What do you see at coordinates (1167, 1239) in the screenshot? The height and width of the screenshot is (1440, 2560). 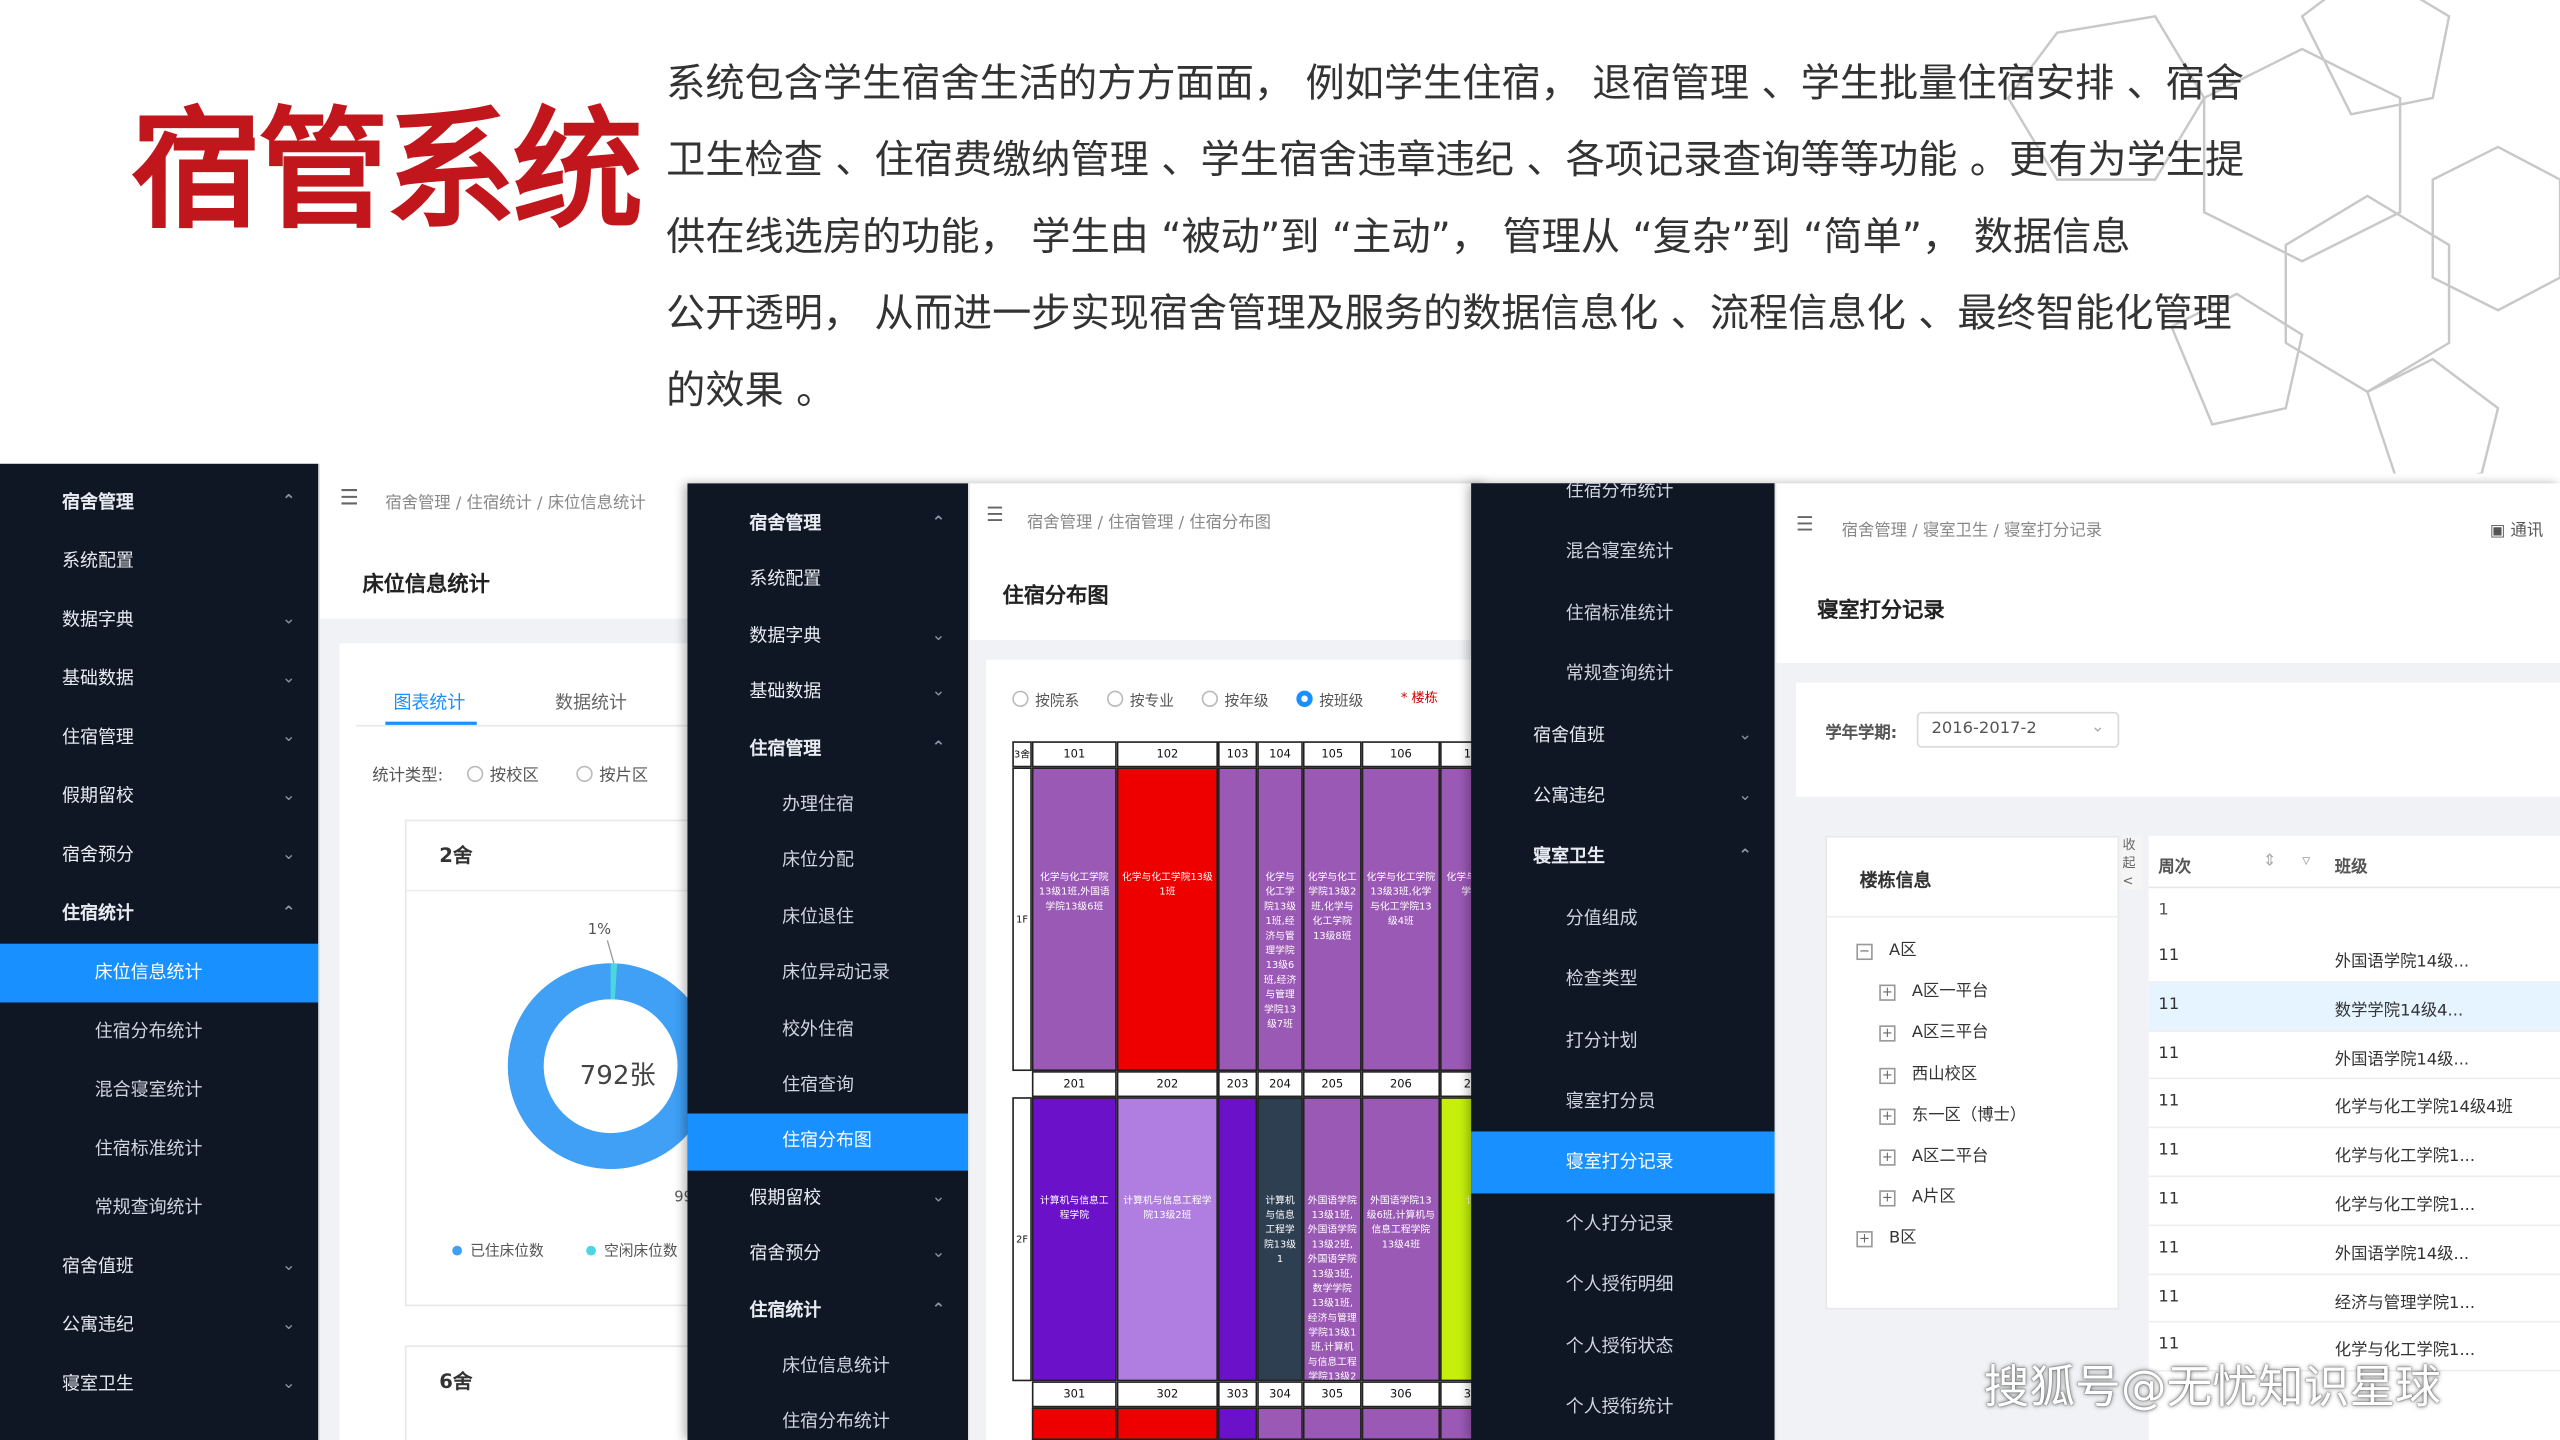 I see `room-cell: 计算机与信息工程学院13级2班` at bounding box center [1167, 1239].